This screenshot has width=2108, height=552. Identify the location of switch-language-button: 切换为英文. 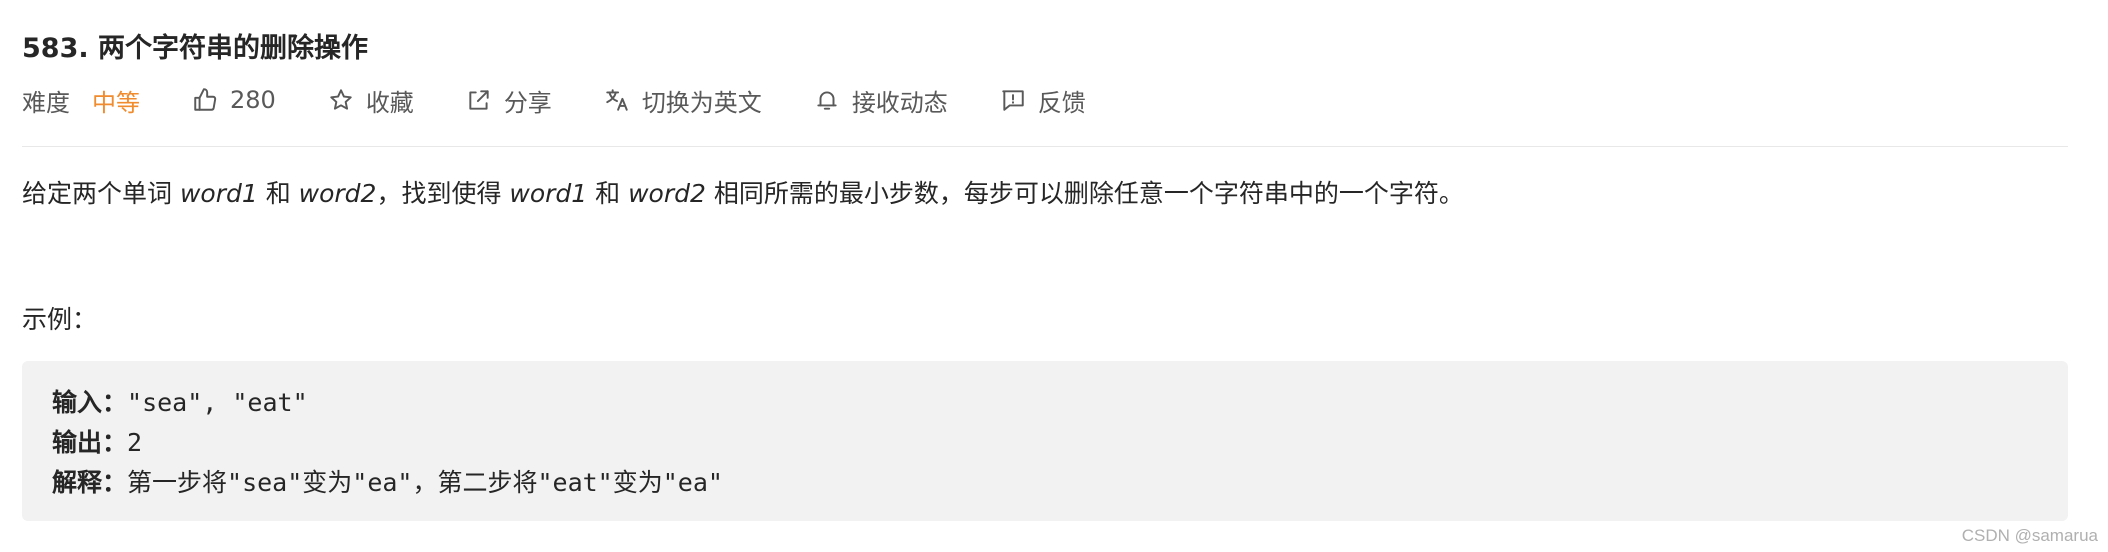
(683, 100).